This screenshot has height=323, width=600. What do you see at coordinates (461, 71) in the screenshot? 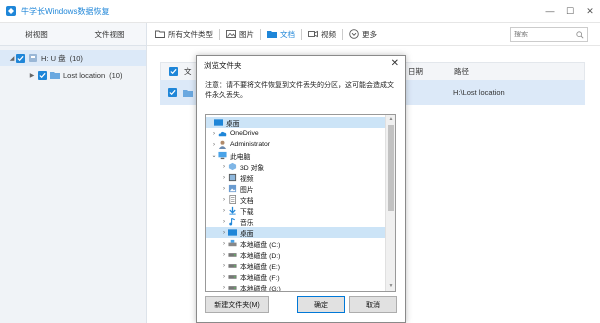
I see `column-header-path: 路径` at bounding box center [461, 71].